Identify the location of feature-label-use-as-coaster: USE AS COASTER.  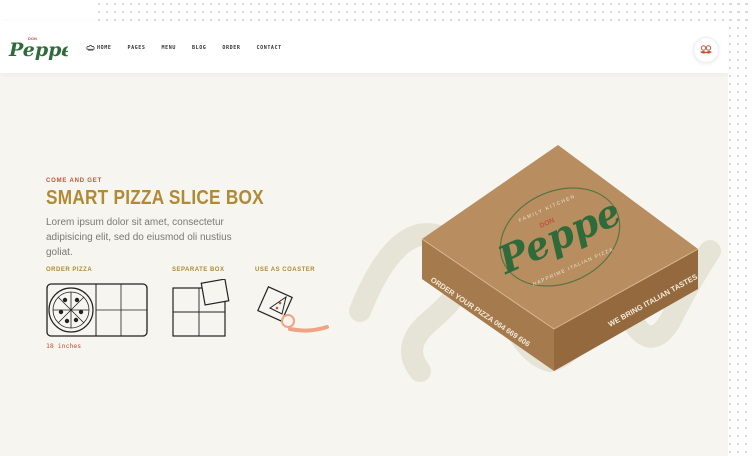
(285, 270).